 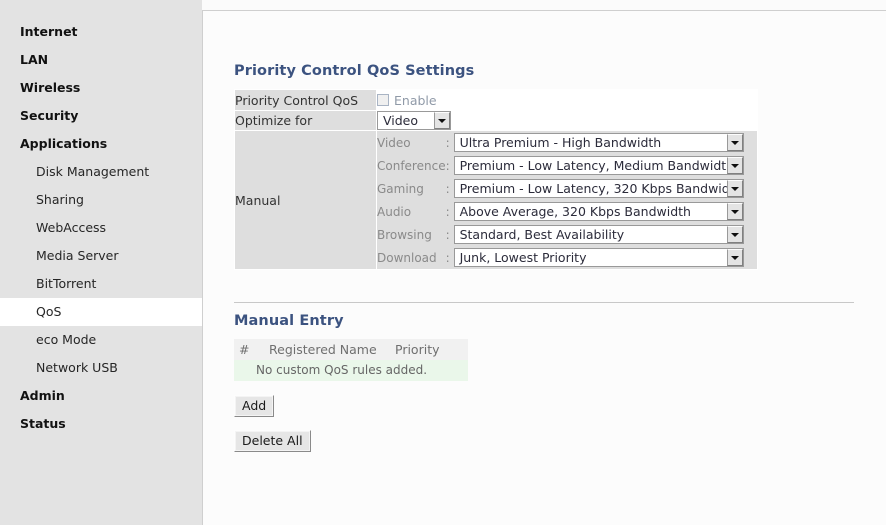 I want to click on manual-priority-row: Browsing: Standard, Best Availability, so click(x=560, y=234).